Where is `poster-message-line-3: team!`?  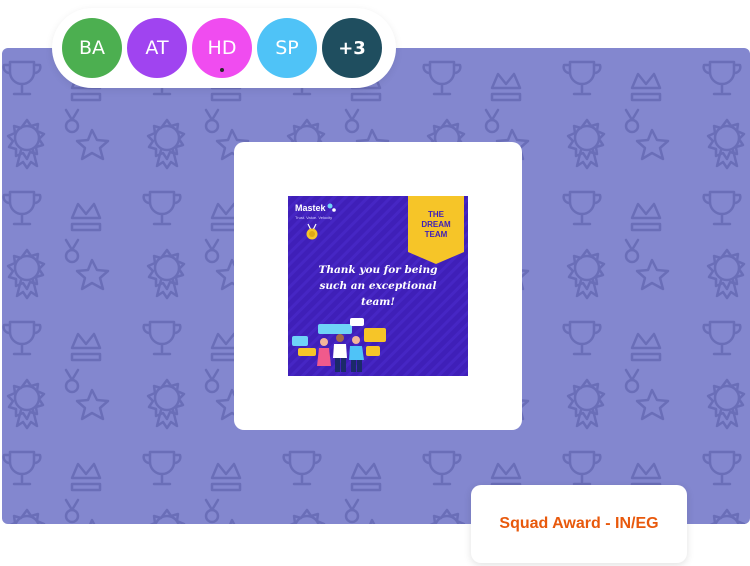
poster-message-line-3: team! is located at coordinates (378, 302).